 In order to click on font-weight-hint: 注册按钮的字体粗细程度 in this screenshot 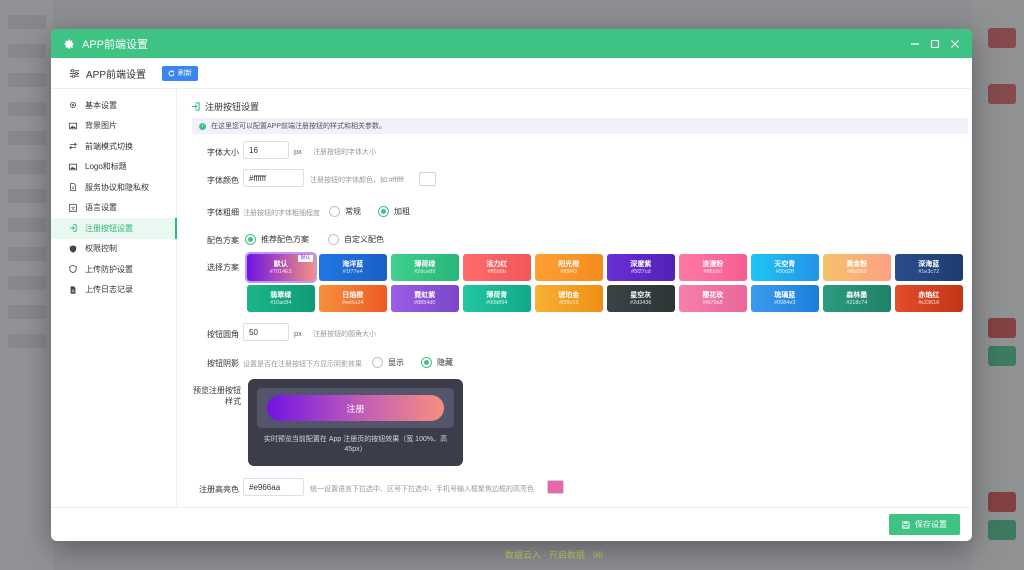, I will do `click(281, 213)`.